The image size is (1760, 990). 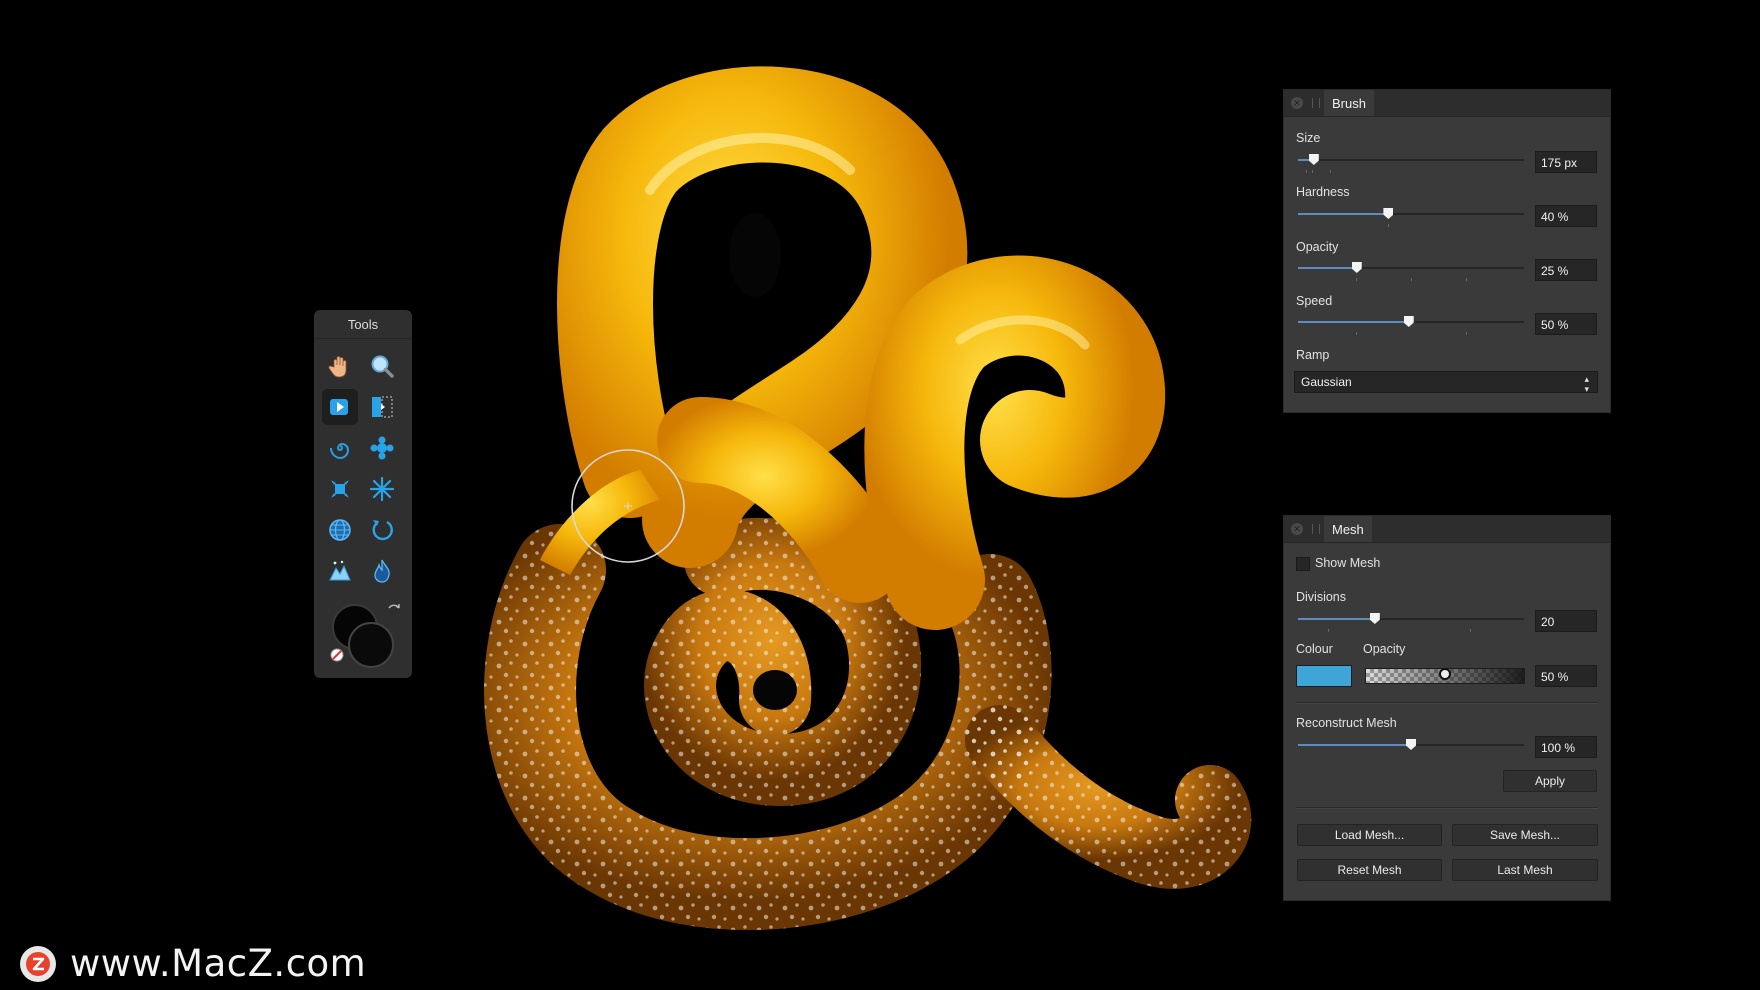 I want to click on size-ticks, so click(x=1411, y=172).